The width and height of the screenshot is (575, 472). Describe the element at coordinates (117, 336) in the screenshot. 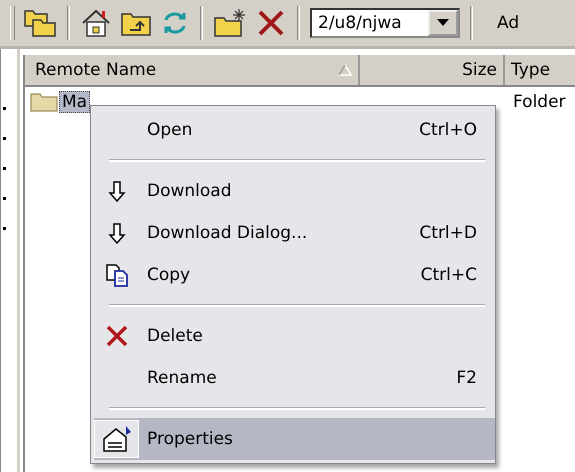

I see `delete-icon` at that location.